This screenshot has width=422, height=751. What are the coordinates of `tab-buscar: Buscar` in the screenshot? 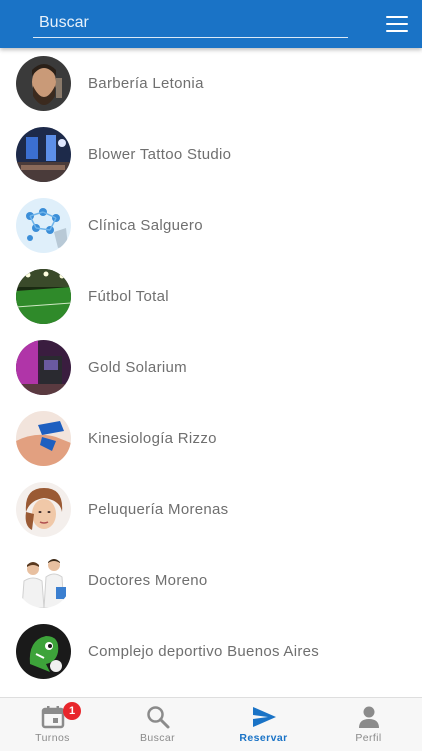 It's located at (157, 724).